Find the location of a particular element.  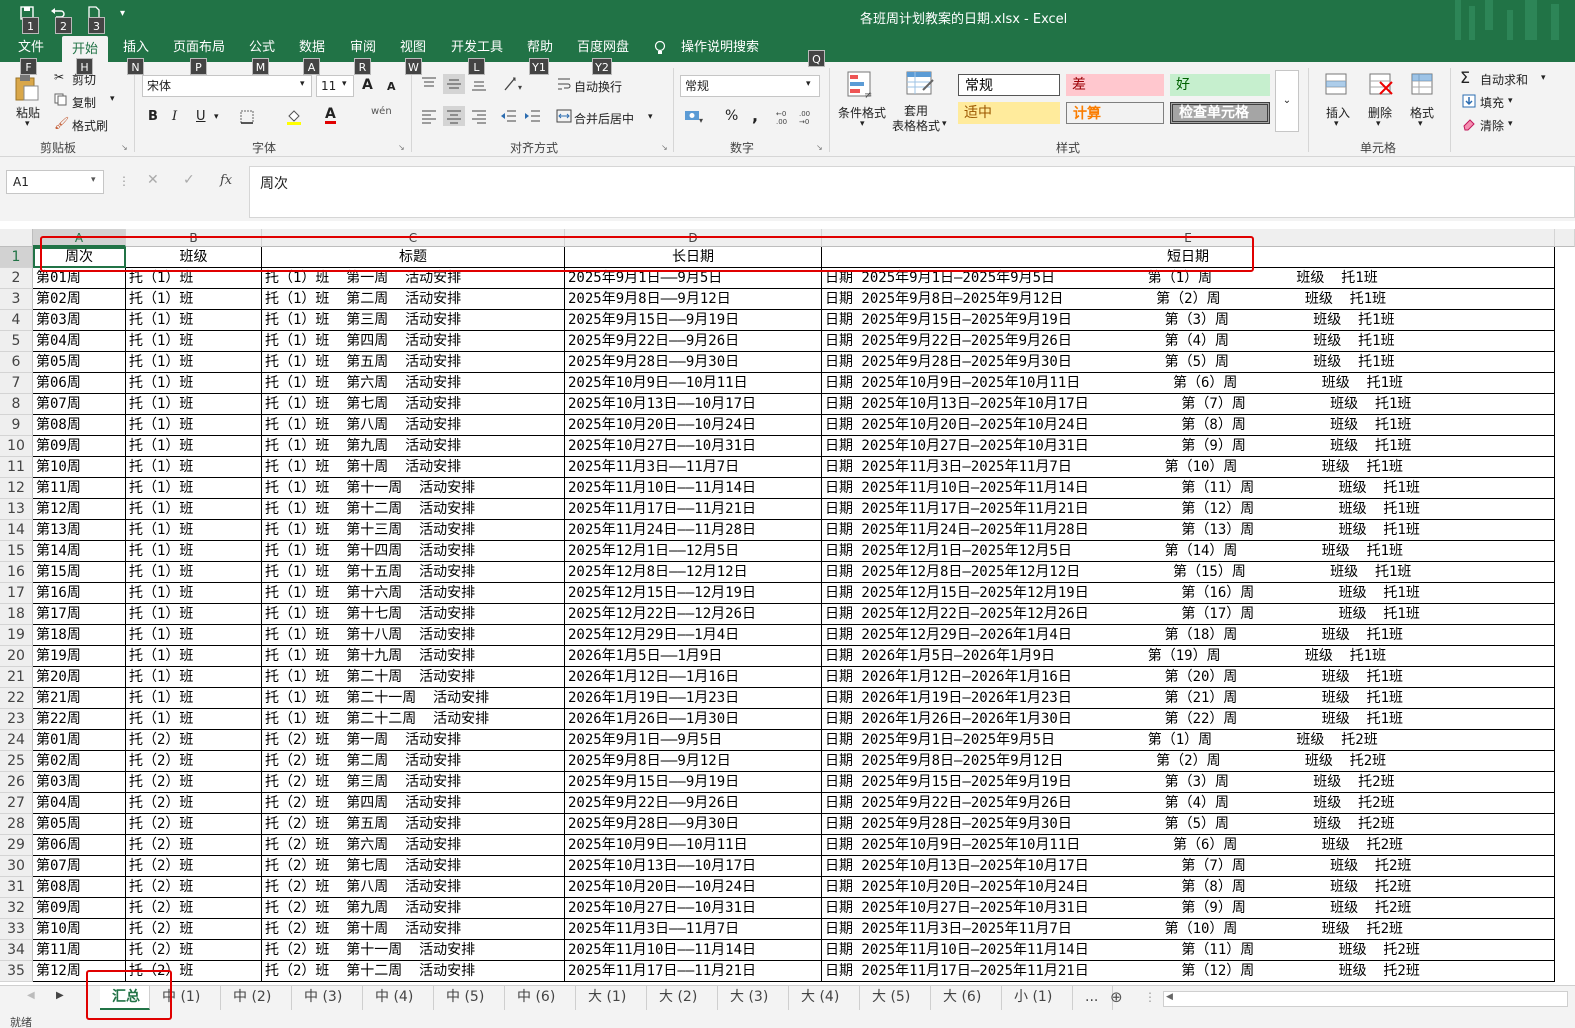

percent-button: % is located at coordinates (731, 116).